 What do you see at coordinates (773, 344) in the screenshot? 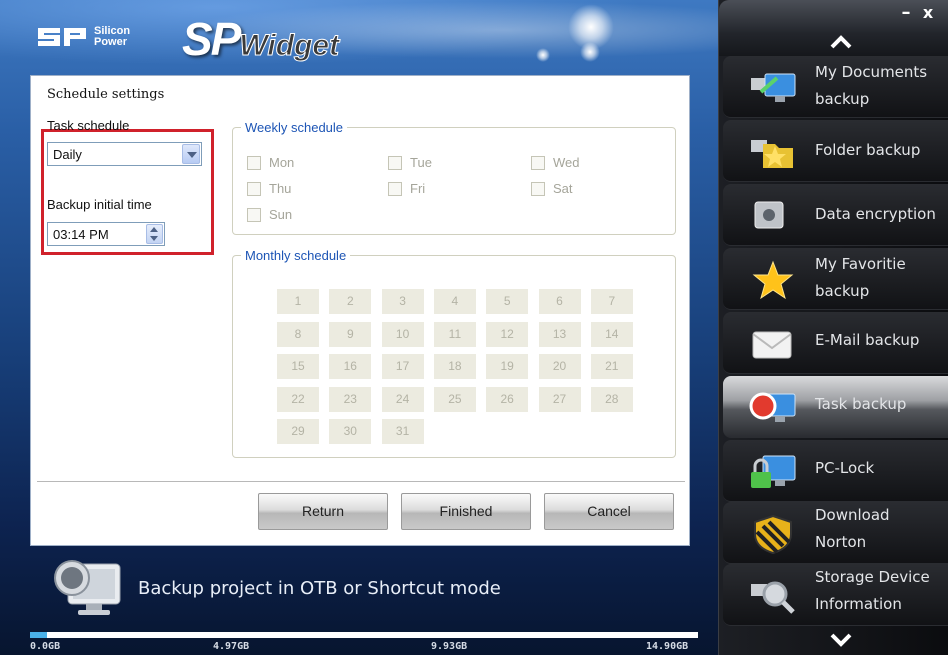
I see `envelope-icon` at bounding box center [773, 344].